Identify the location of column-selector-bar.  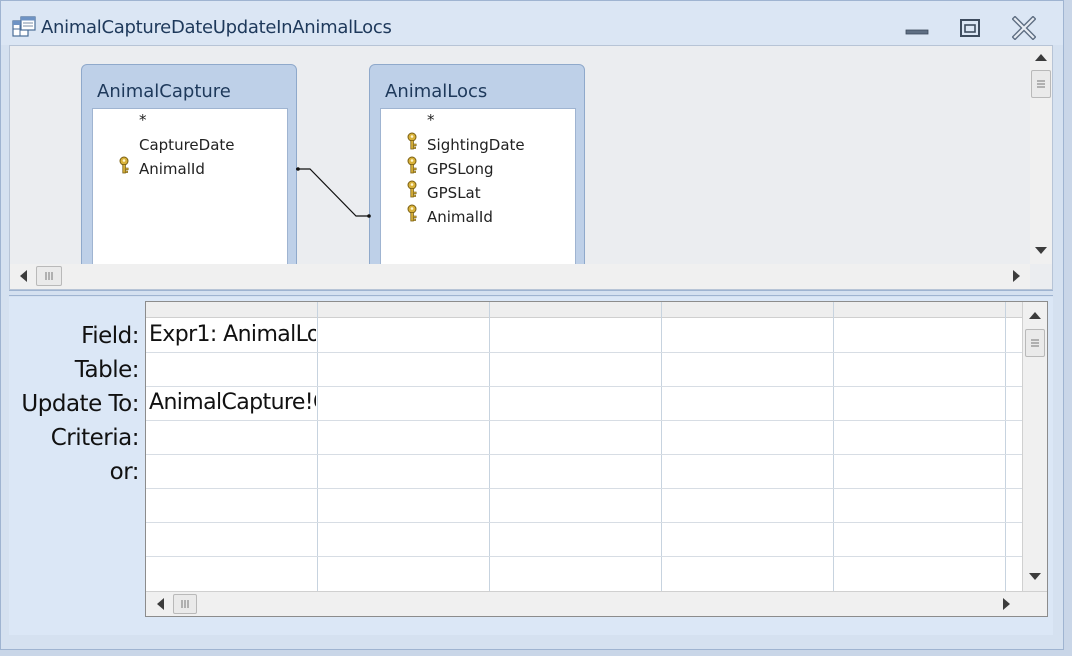
(584, 310).